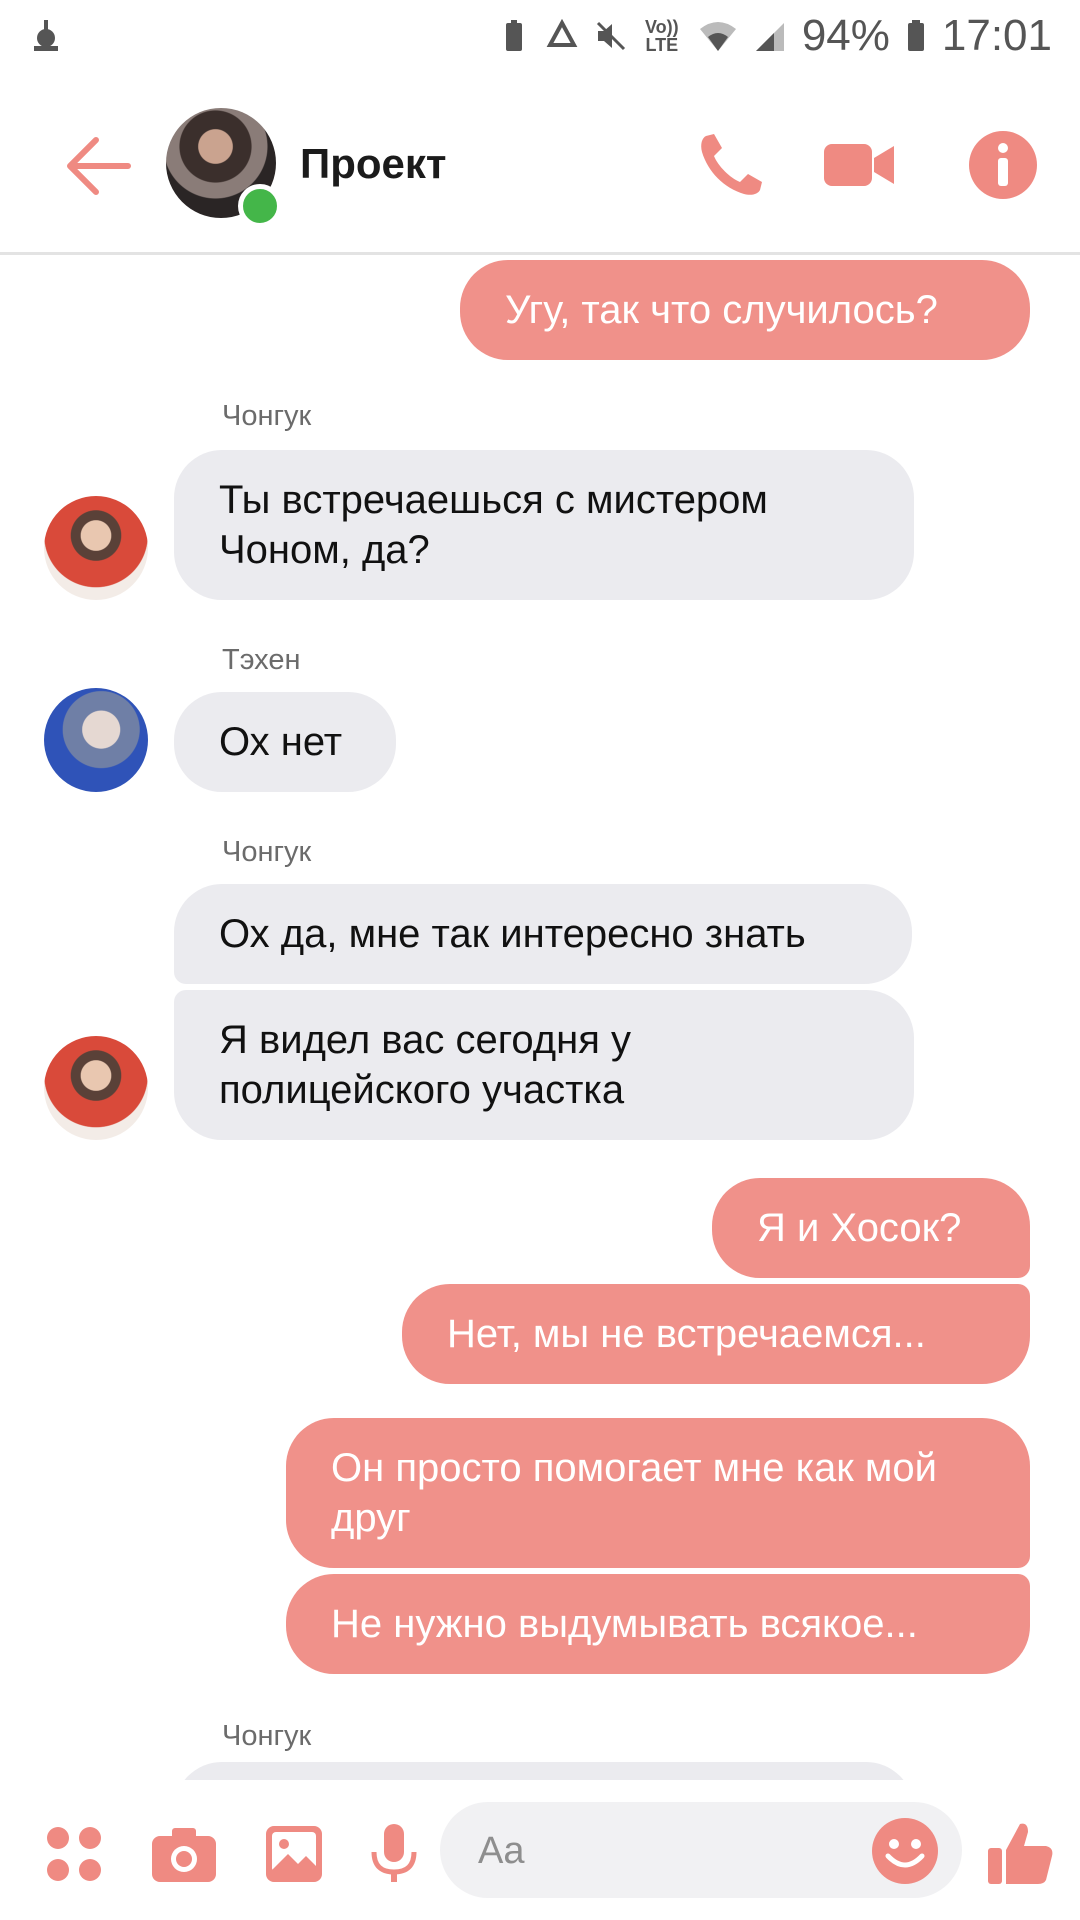 The width and height of the screenshot is (1080, 1920). Describe the element at coordinates (1003, 165) in the screenshot. I see `info-icon` at that location.